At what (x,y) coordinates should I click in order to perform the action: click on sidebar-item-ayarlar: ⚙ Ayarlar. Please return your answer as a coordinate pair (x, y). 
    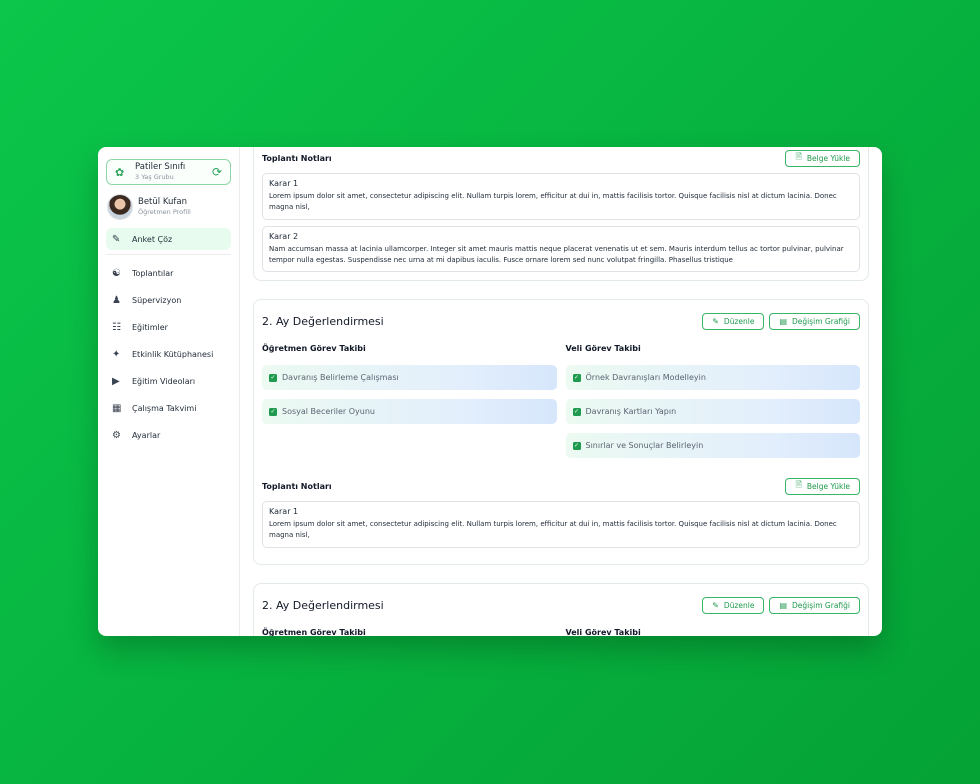
    Looking at the image, I should click on (168, 435).